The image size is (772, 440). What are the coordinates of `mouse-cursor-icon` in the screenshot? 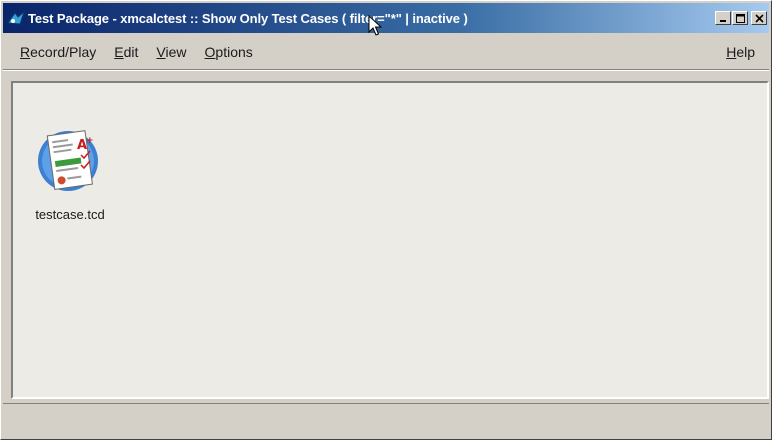 It's located at (375, 25).